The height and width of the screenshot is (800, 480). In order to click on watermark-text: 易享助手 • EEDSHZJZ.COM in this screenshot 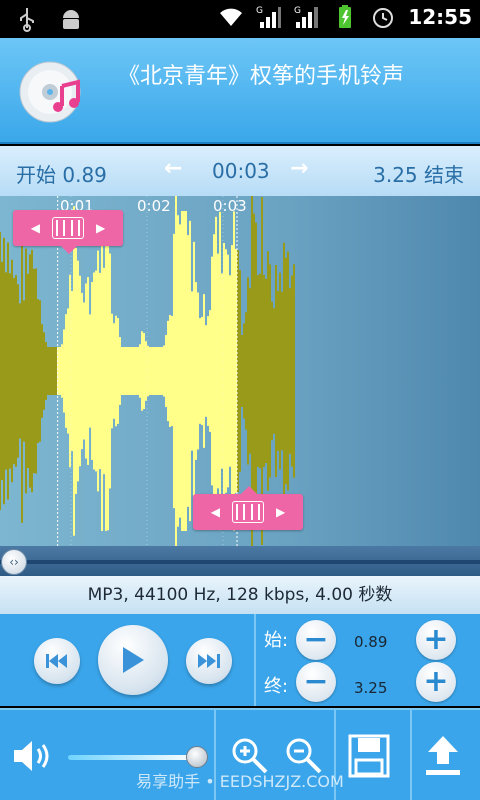, I will do `click(240, 781)`.